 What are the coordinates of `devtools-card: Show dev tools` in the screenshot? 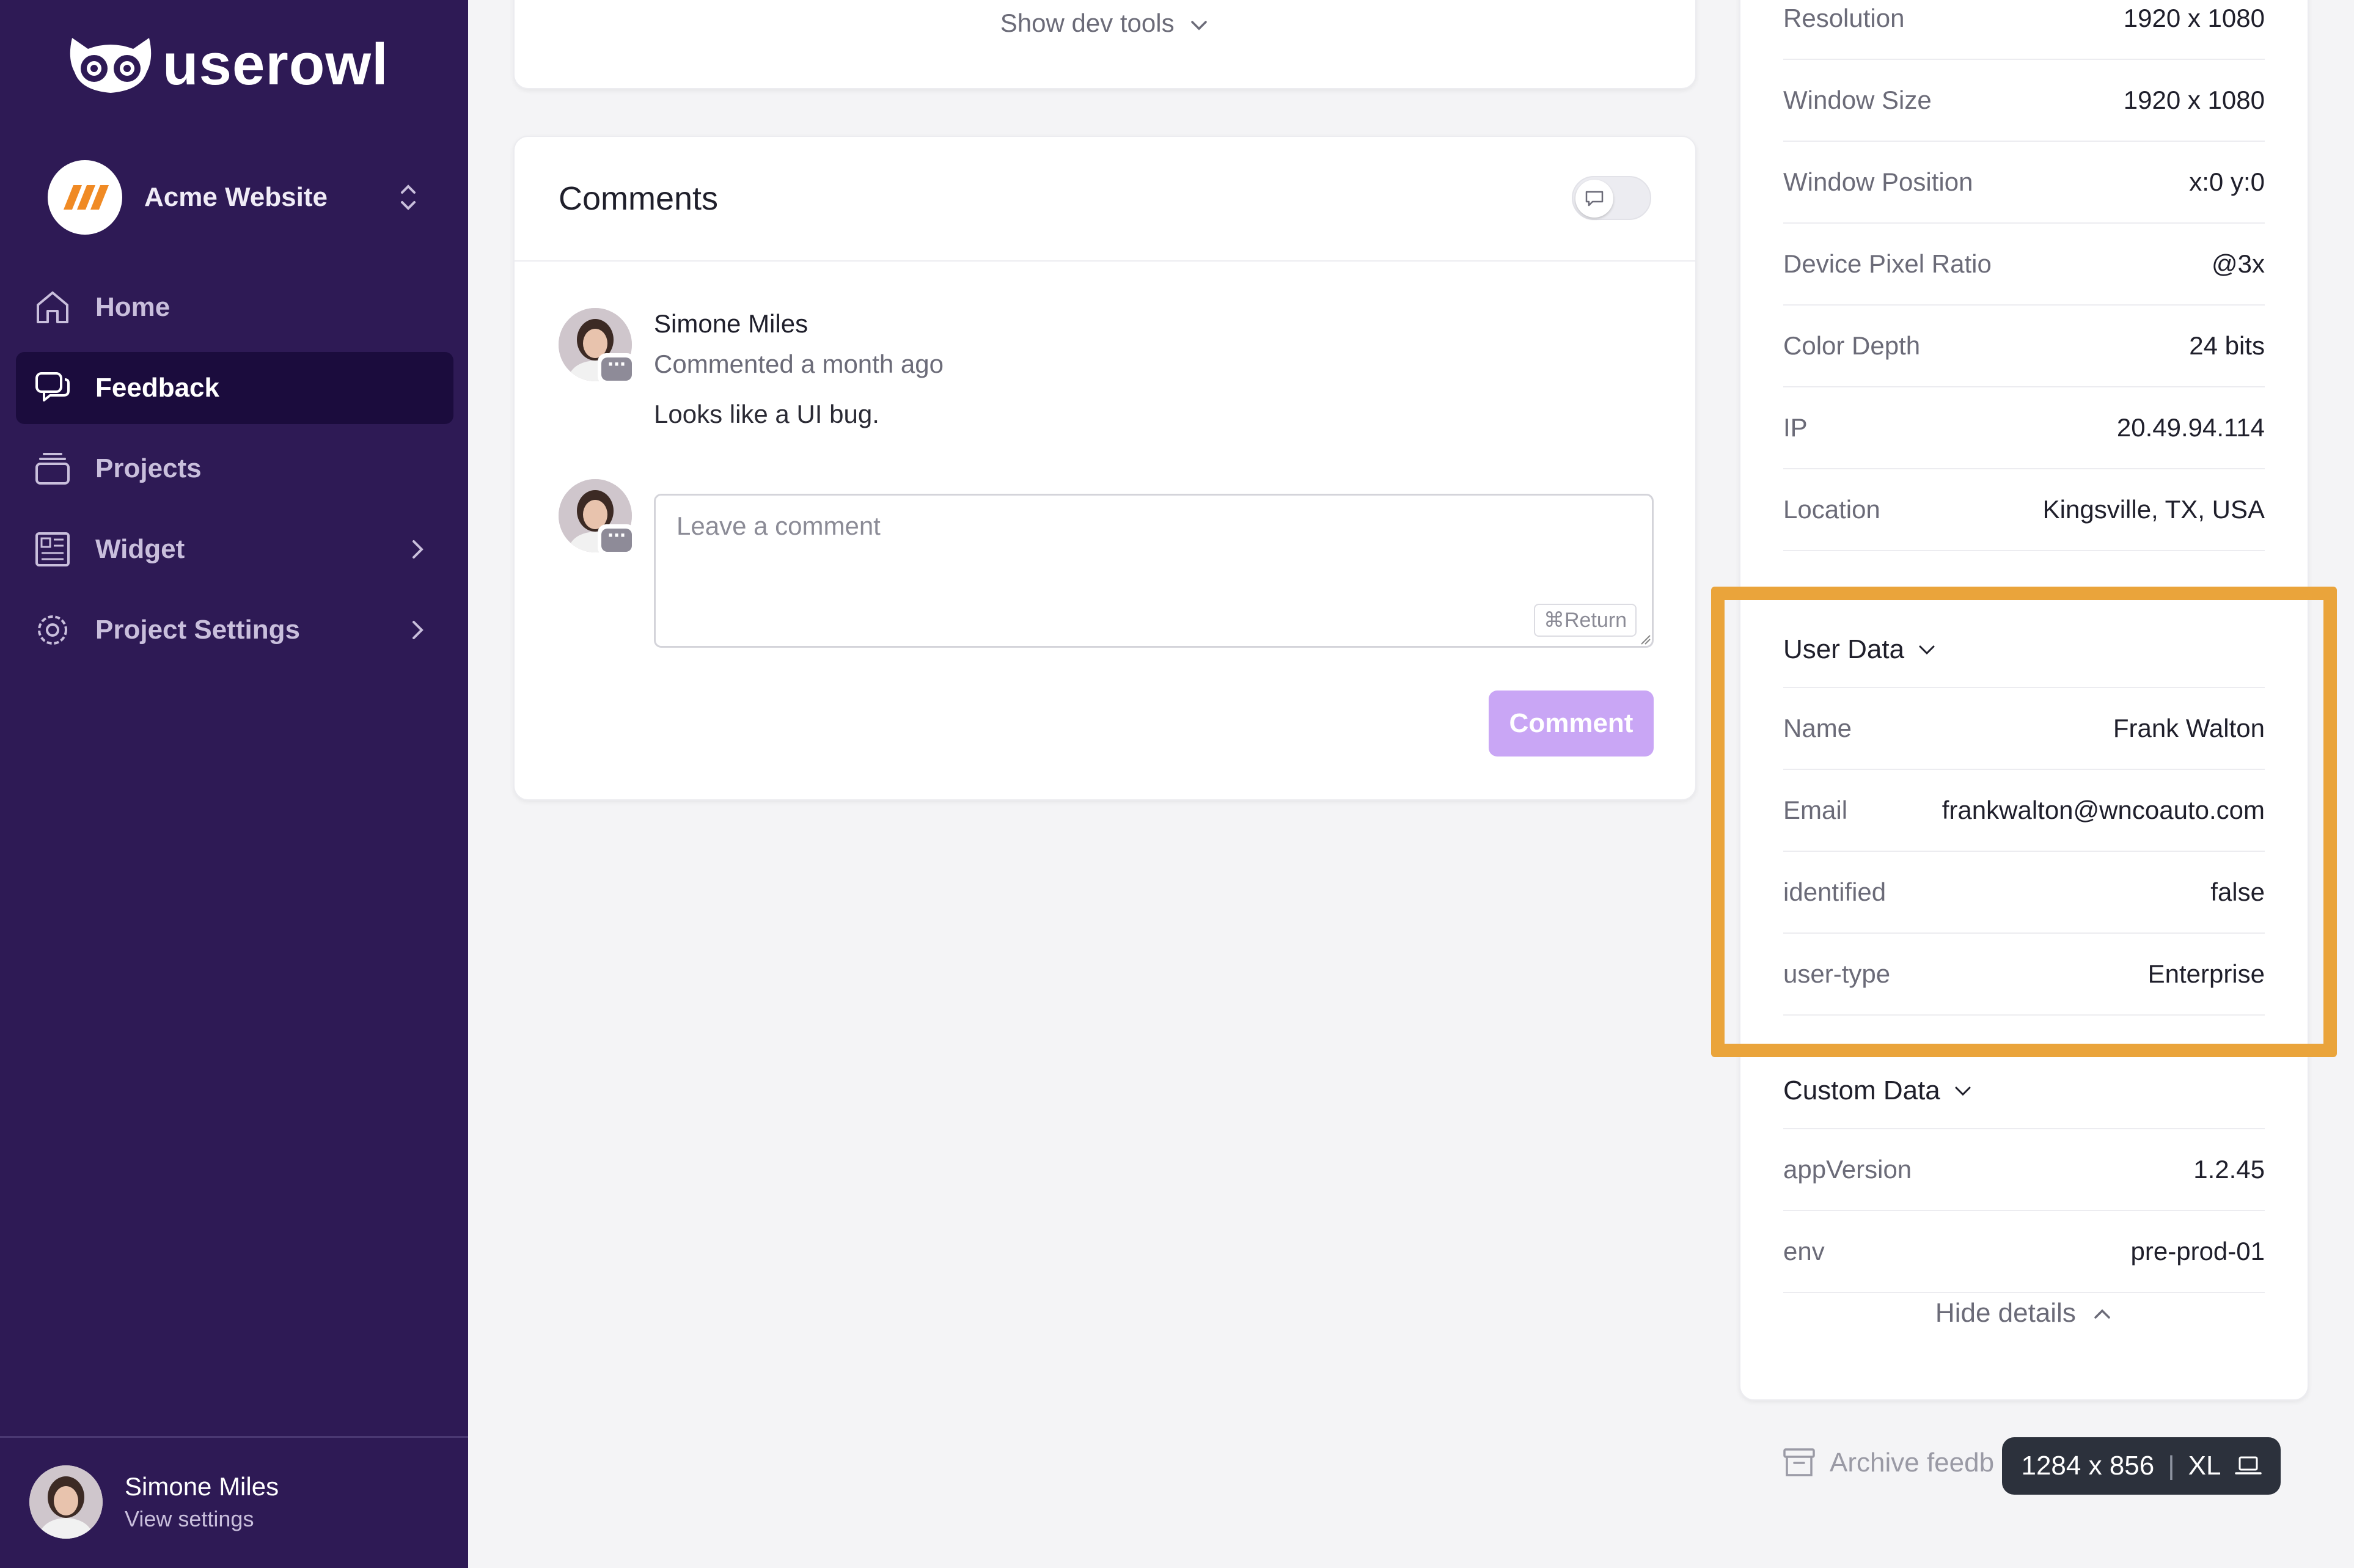 It's located at (1105, 44).